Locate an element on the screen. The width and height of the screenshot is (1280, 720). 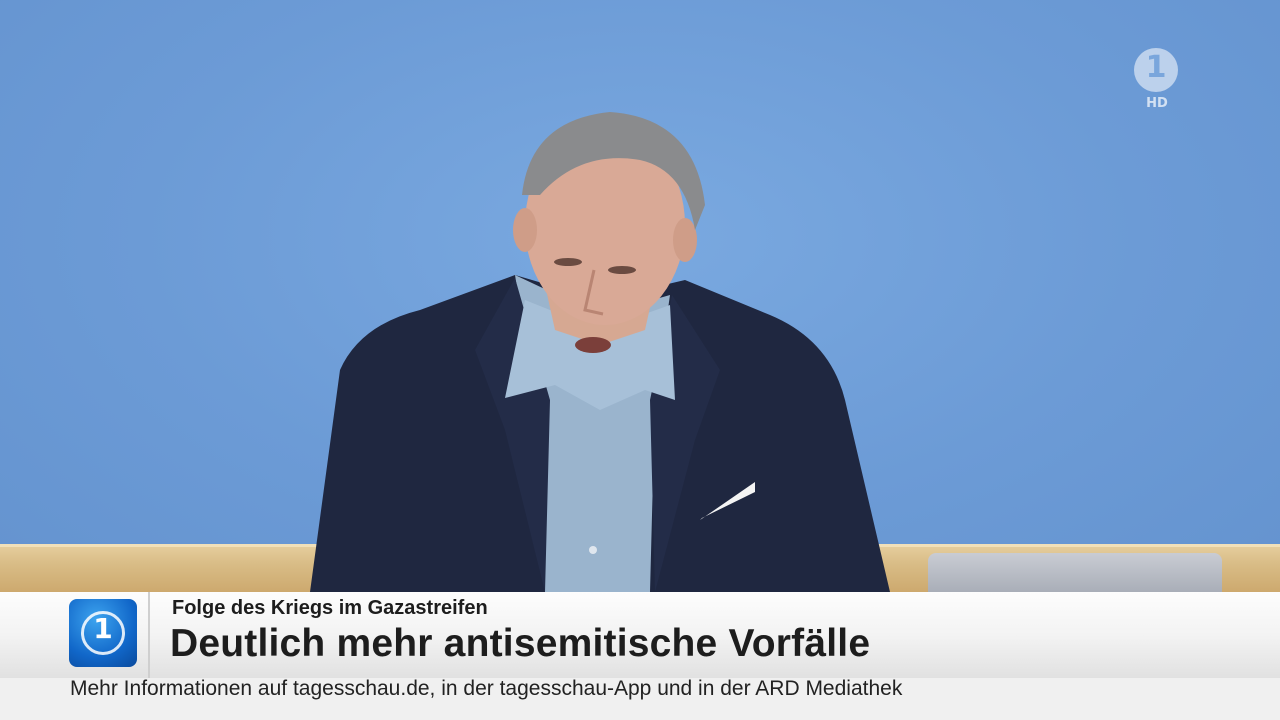
ear-right is located at coordinates (685, 240).